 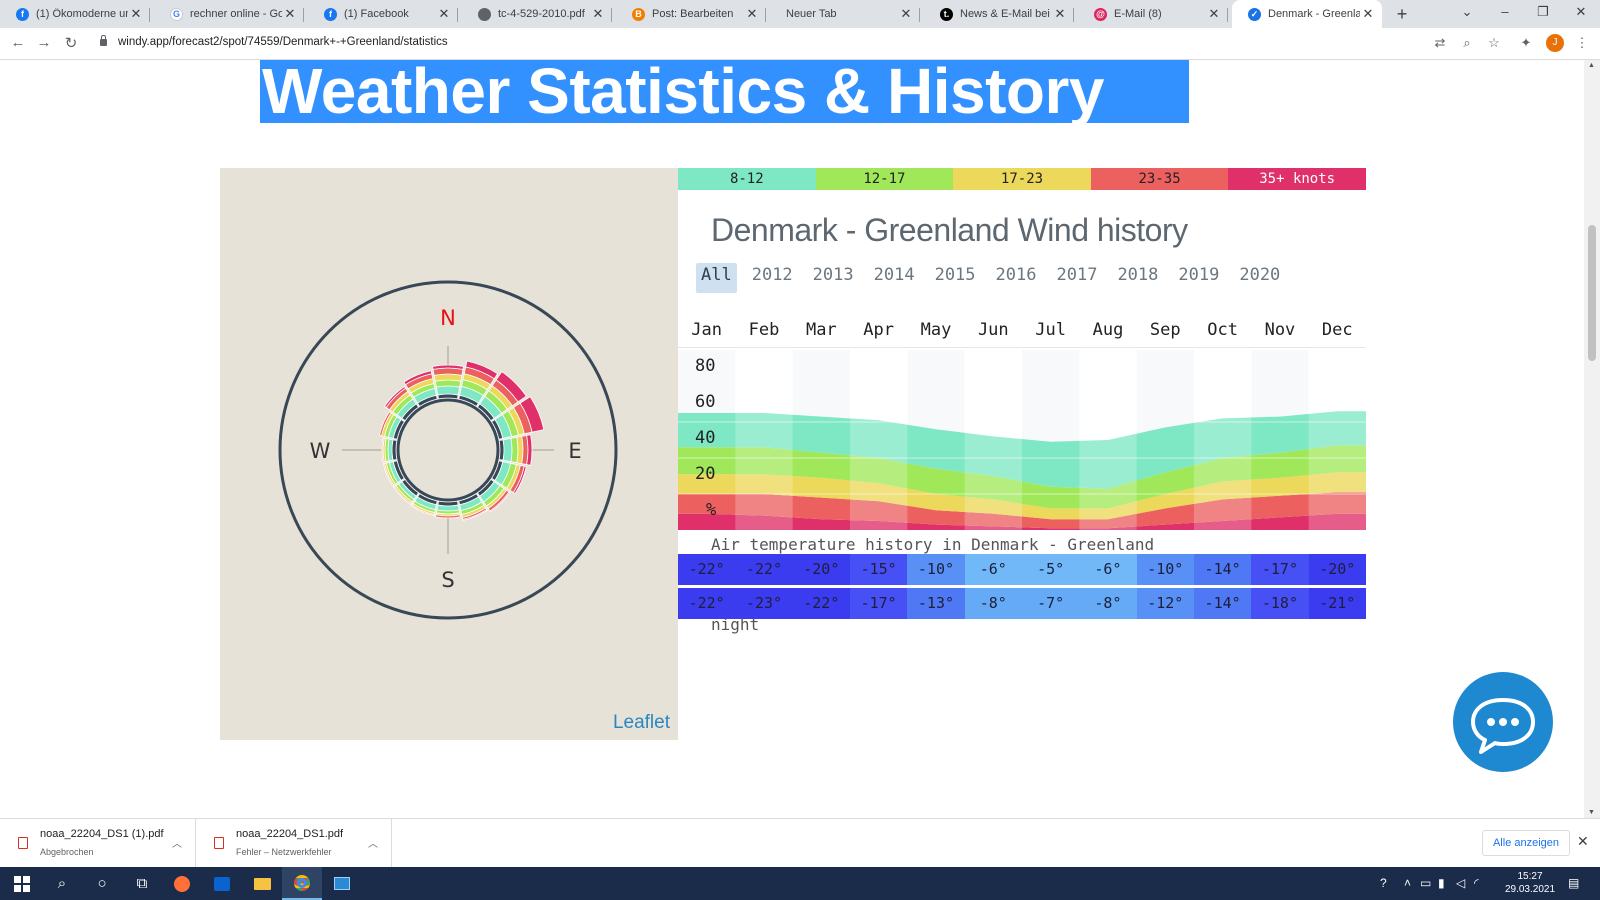 I want to click on minimize-button: –, so click(x=1505, y=11).